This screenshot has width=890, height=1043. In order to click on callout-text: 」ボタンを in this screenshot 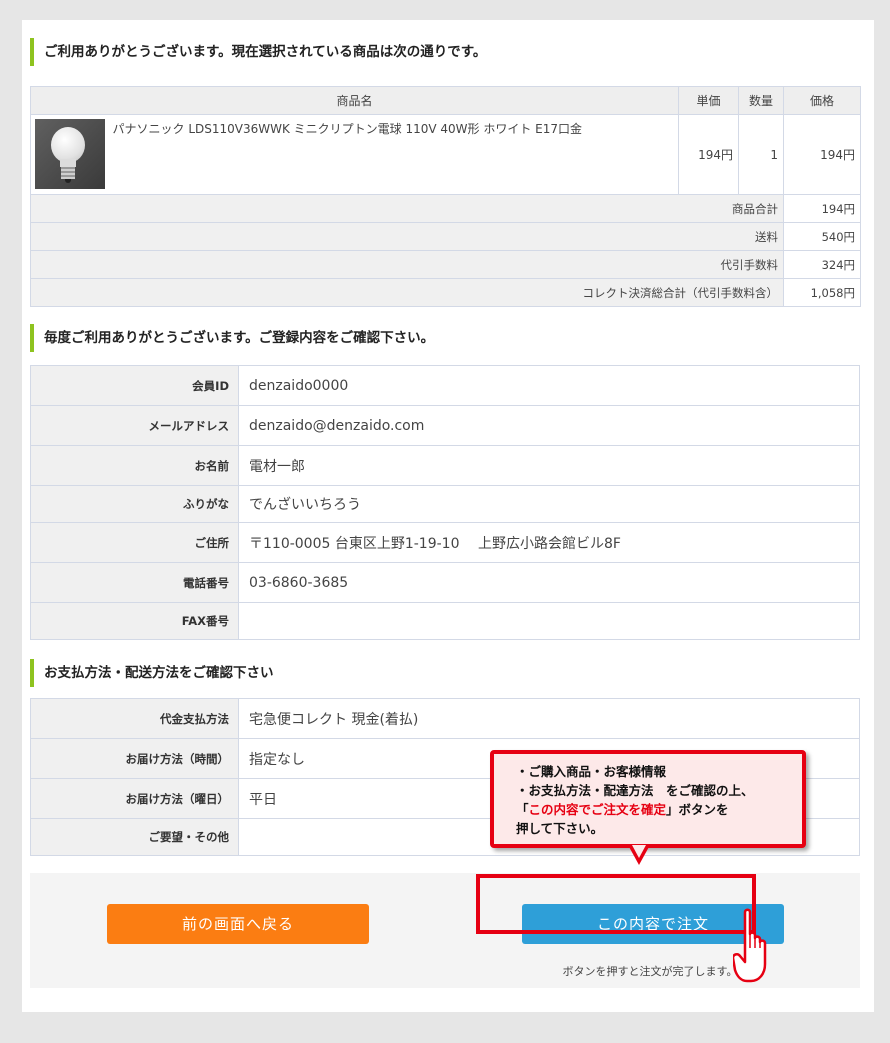, I will do `click(697, 809)`.